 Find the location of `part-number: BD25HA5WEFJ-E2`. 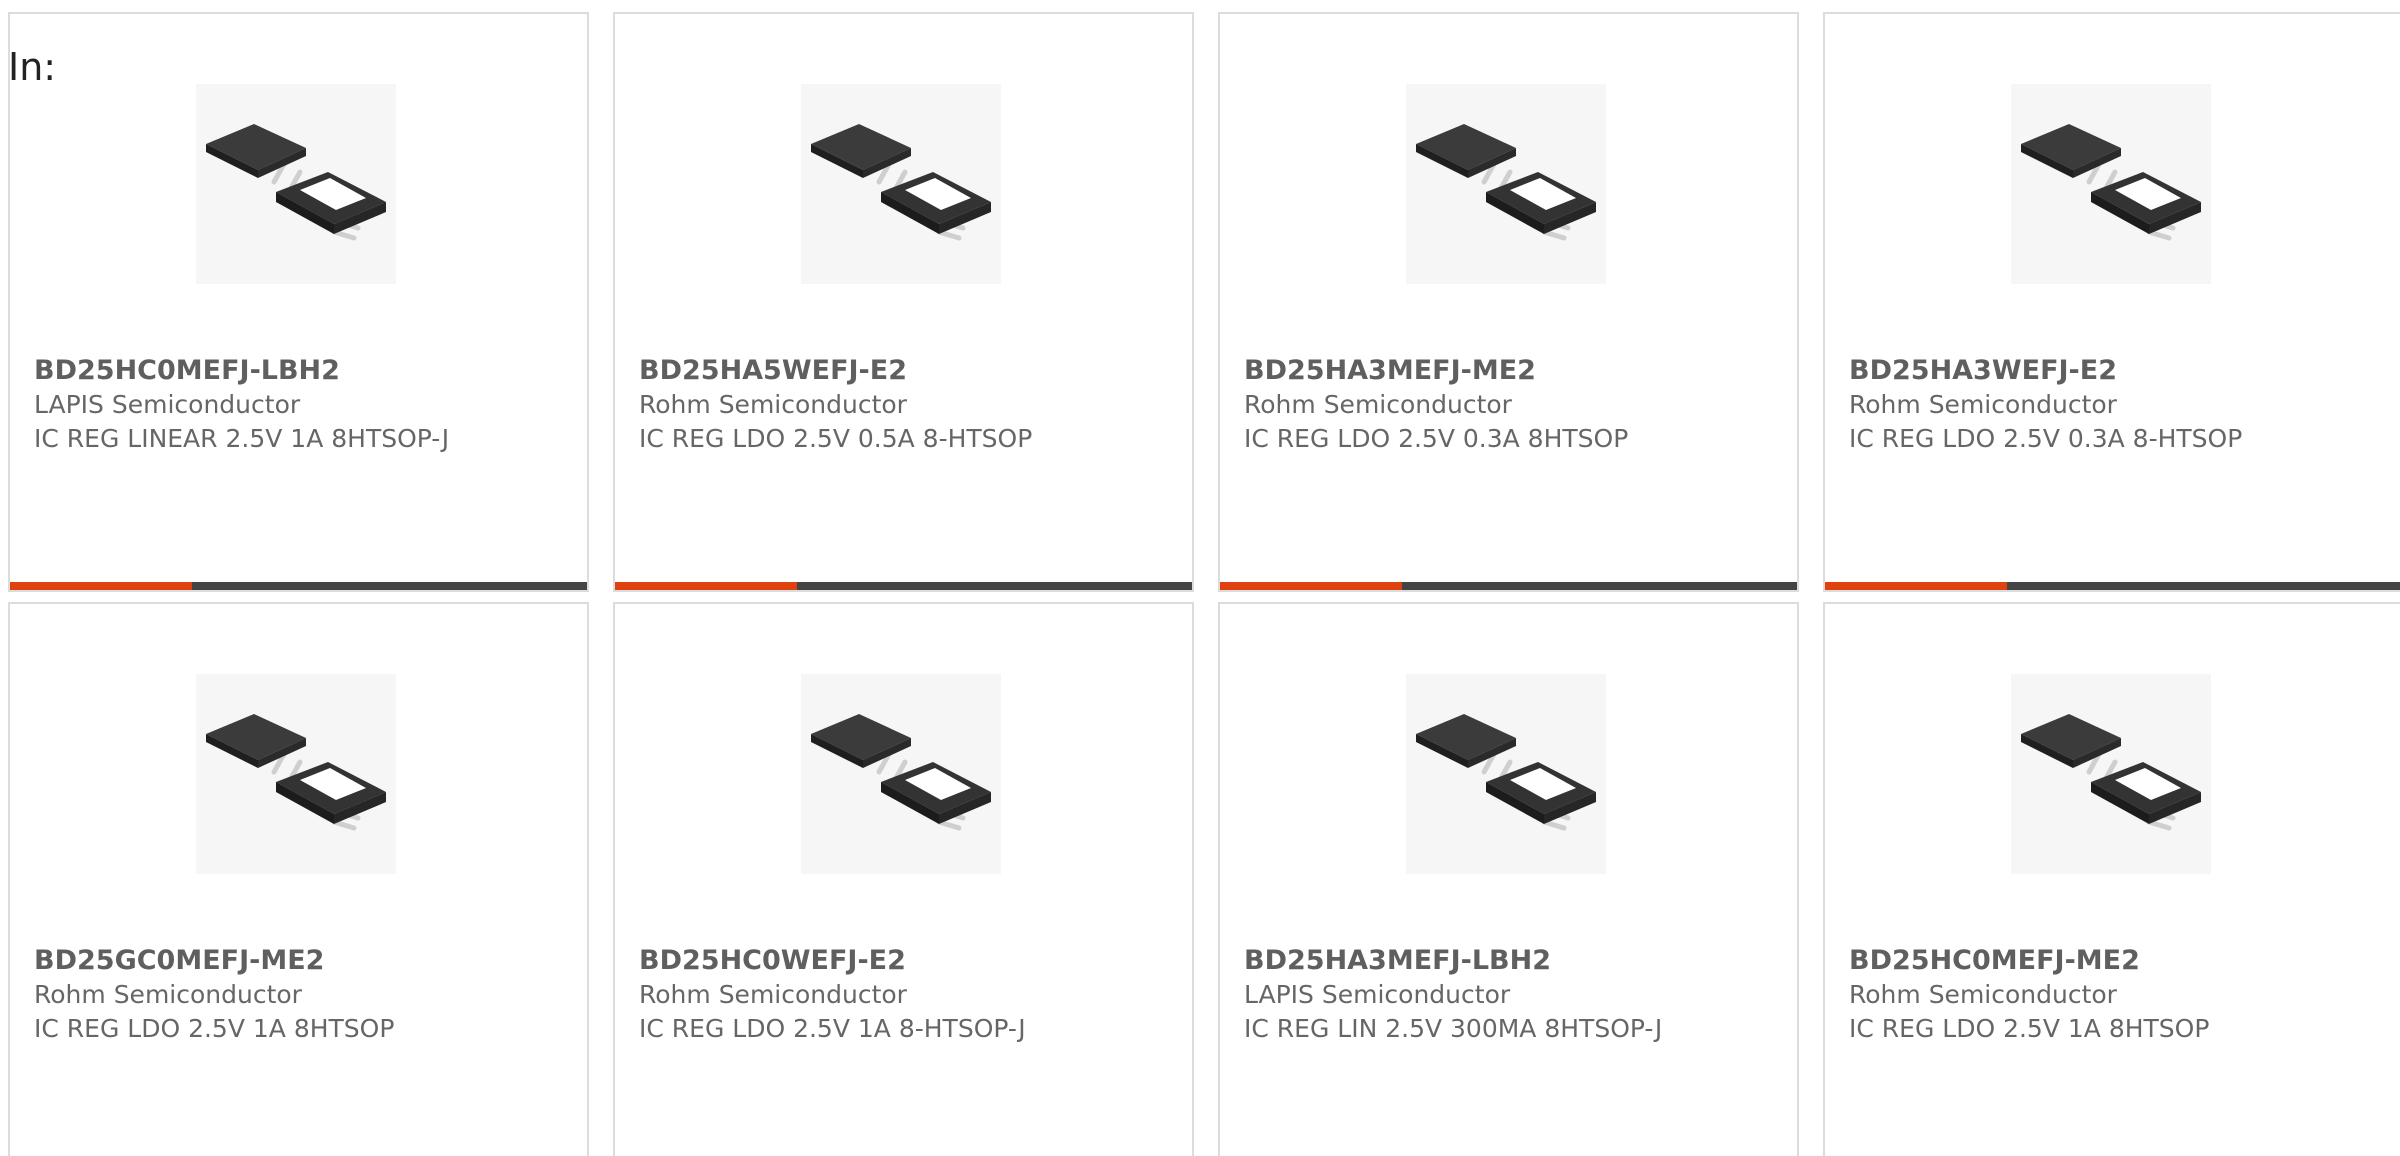

part-number: BD25HA5WEFJ-E2 is located at coordinates (849, 371).